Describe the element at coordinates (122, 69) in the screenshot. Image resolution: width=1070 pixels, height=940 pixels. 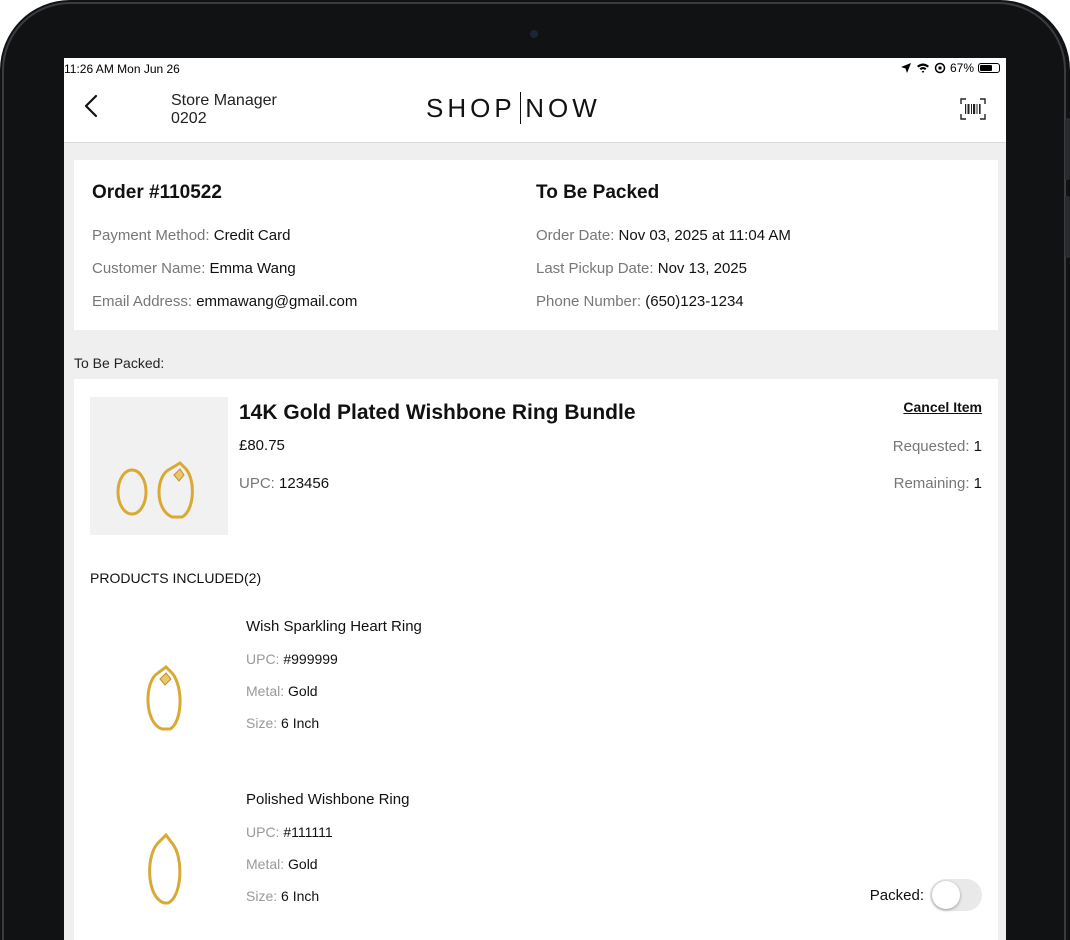
I see `status-time: 11:26 AM Mon Jun 26` at that location.